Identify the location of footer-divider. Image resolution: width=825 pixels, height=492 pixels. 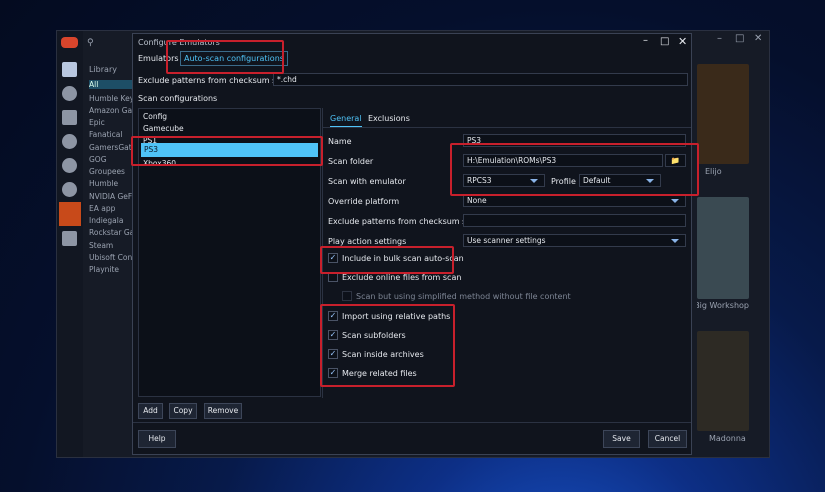
(412, 422).